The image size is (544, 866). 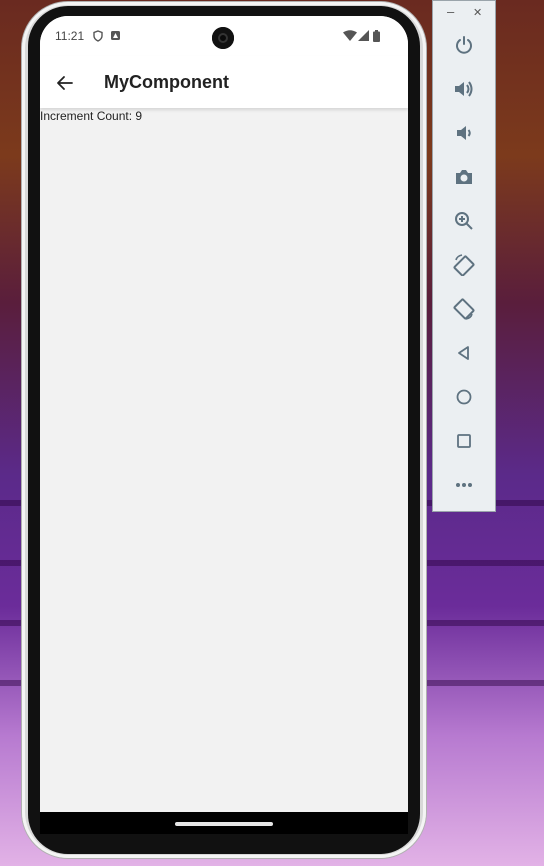 What do you see at coordinates (464, 177) in the screenshot?
I see `camera-icon` at bounding box center [464, 177].